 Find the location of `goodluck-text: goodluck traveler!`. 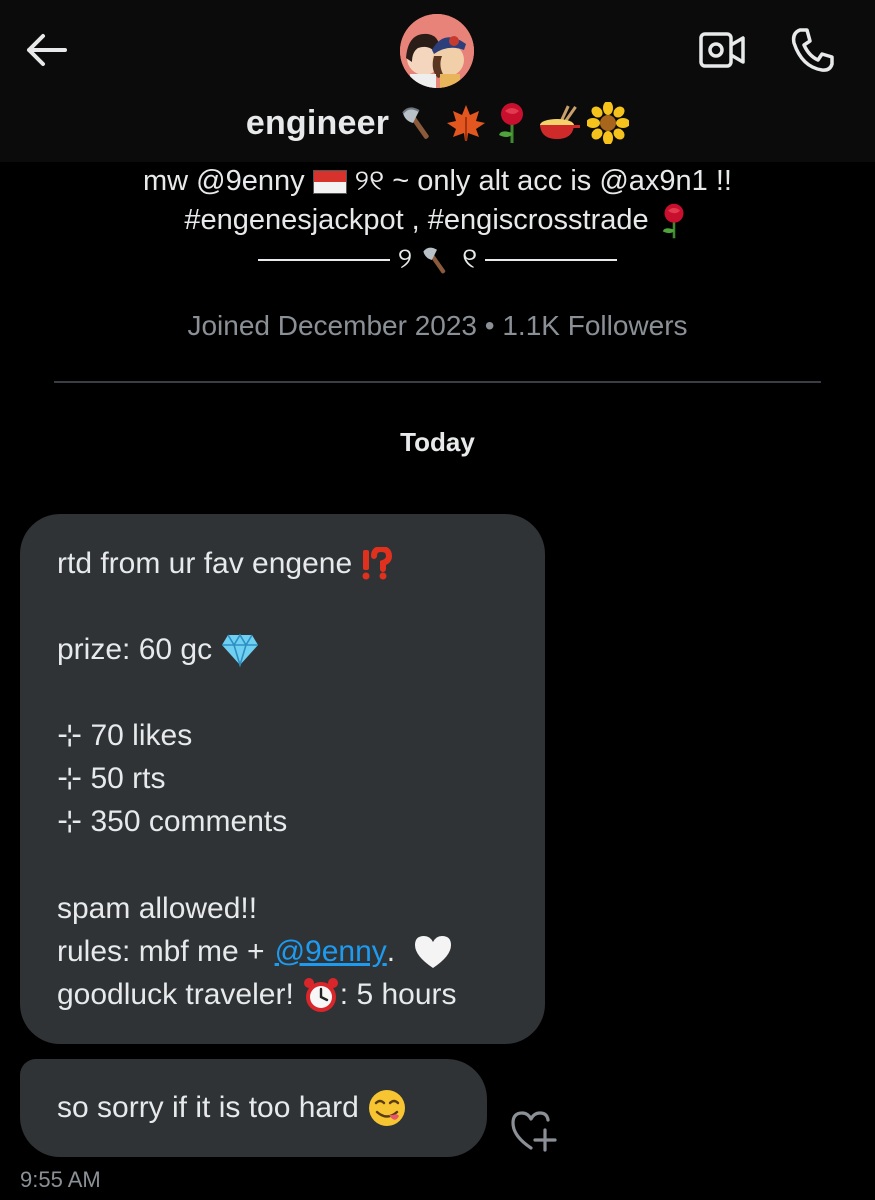

goodluck-text: goodluck traveler! is located at coordinates (175, 994).